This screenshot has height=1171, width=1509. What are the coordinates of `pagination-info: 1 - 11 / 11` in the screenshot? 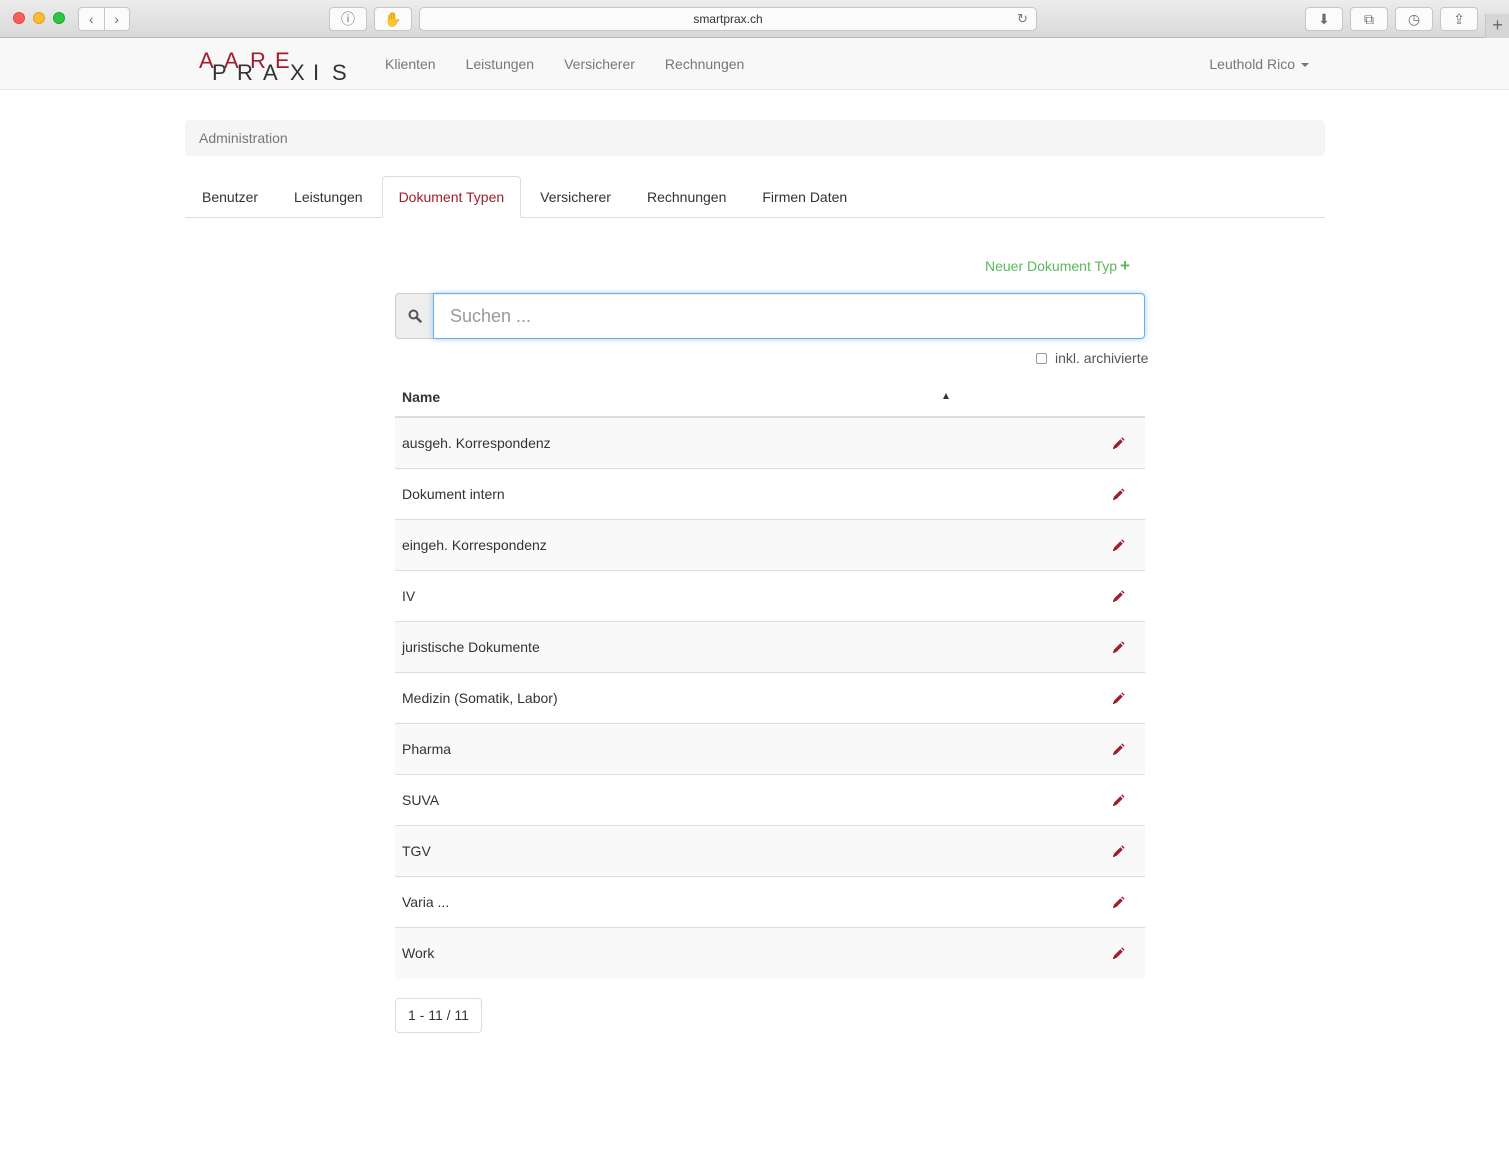 It's located at (438, 1015).